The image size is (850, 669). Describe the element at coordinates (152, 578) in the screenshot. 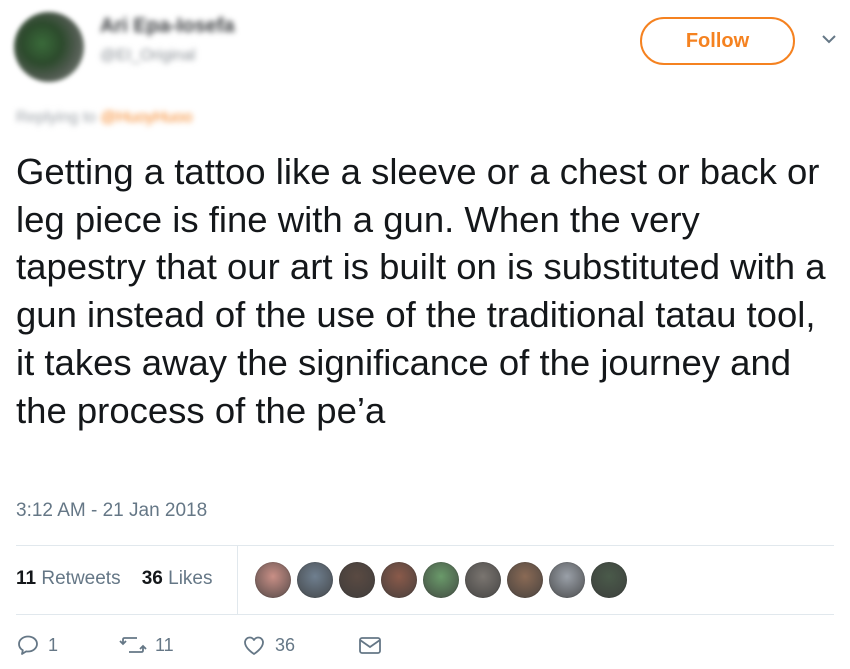

I see `likes-stat-count: 36` at that location.